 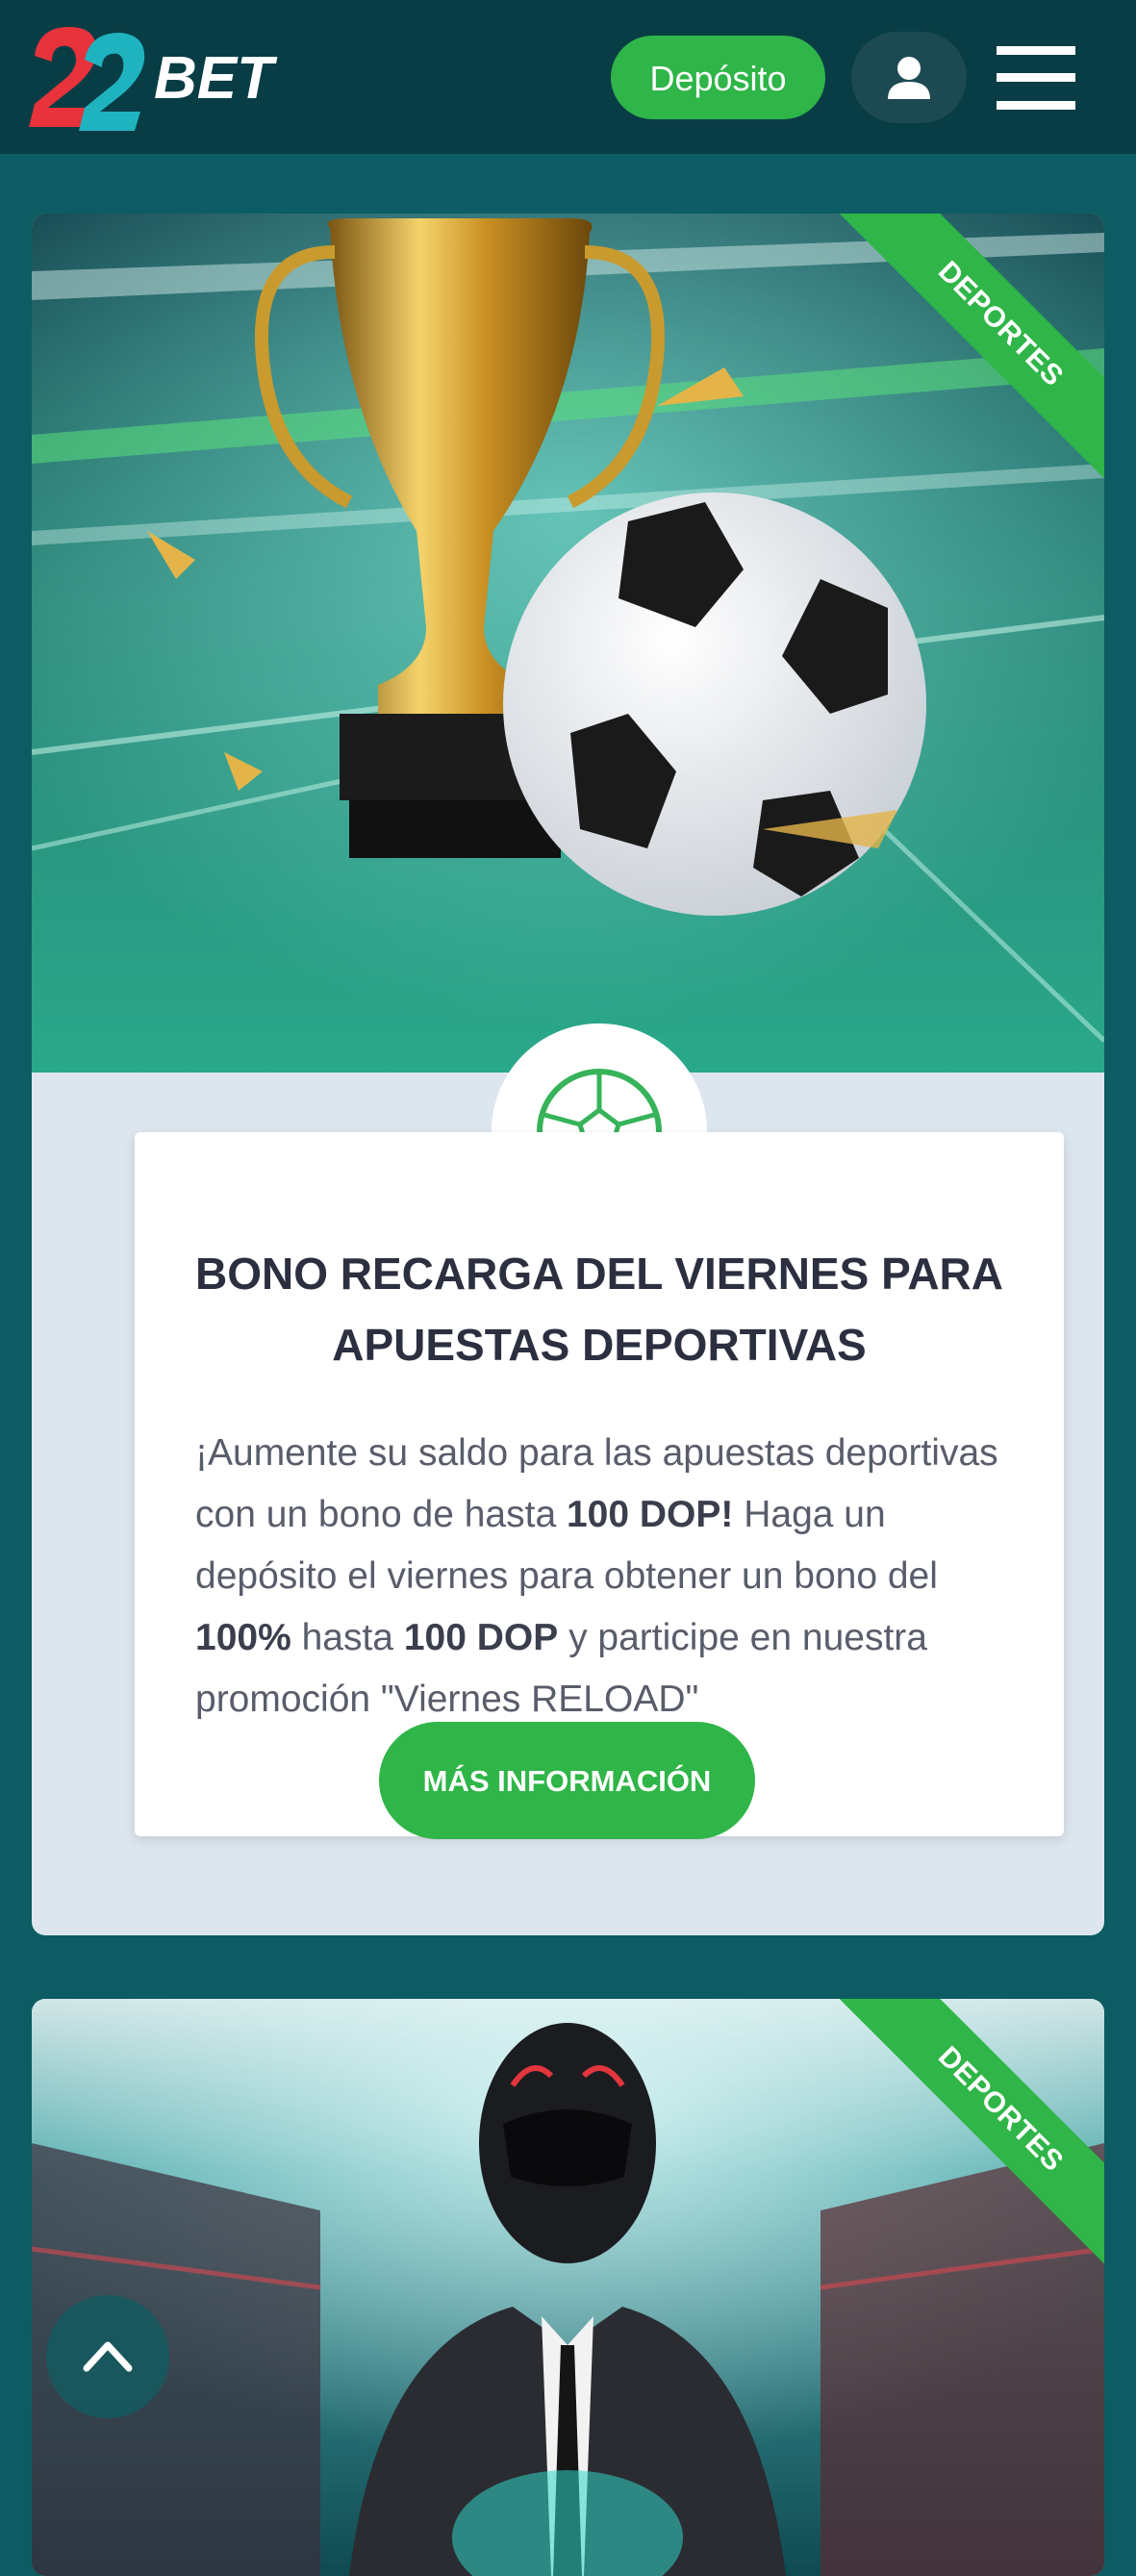 What do you see at coordinates (718, 77) in the screenshot?
I see `deposit-button: Depósito` at bounding box center [718, 77].